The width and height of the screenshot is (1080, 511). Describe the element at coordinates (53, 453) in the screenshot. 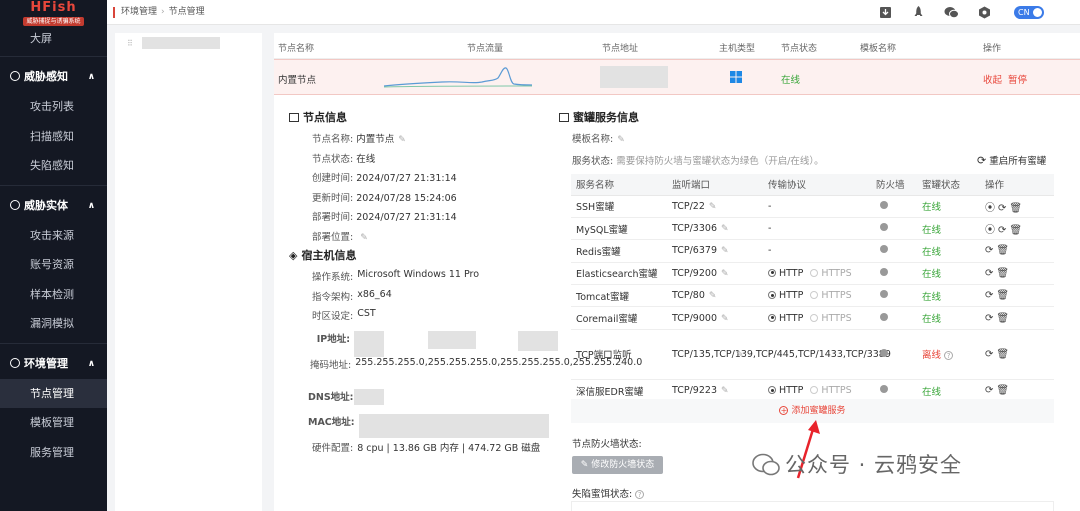

I see `sidebar-item-2-2: 服务管理` at that location.